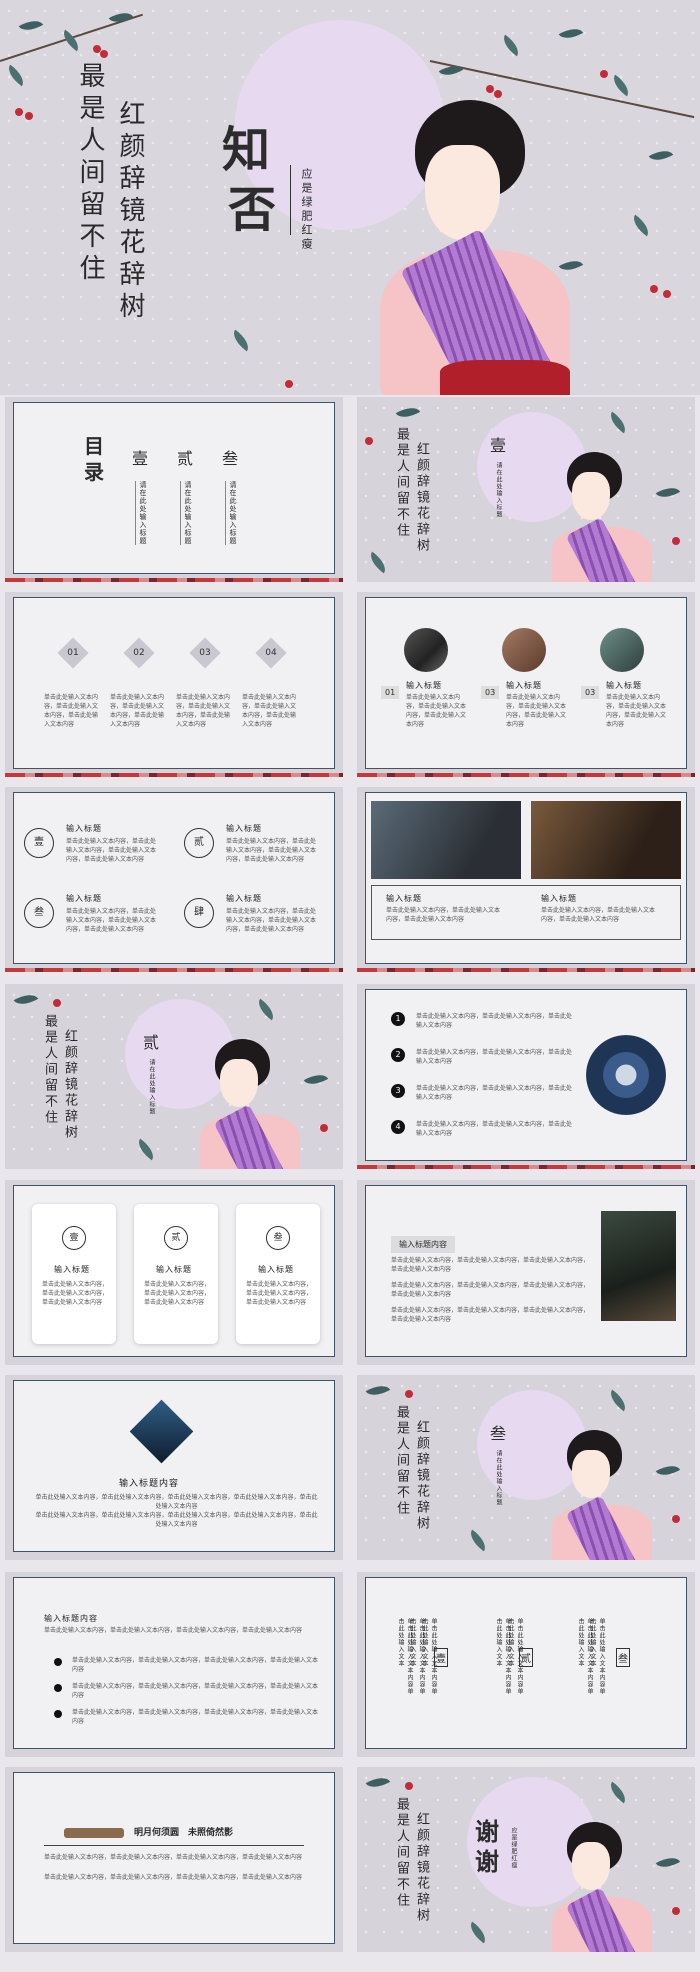 The width and height of the screenshot is (700, 1972). What do you see at coordinates (199, 913) in the screenshot?
I see `circle-4: 肆` at bounding box center [199, 913].